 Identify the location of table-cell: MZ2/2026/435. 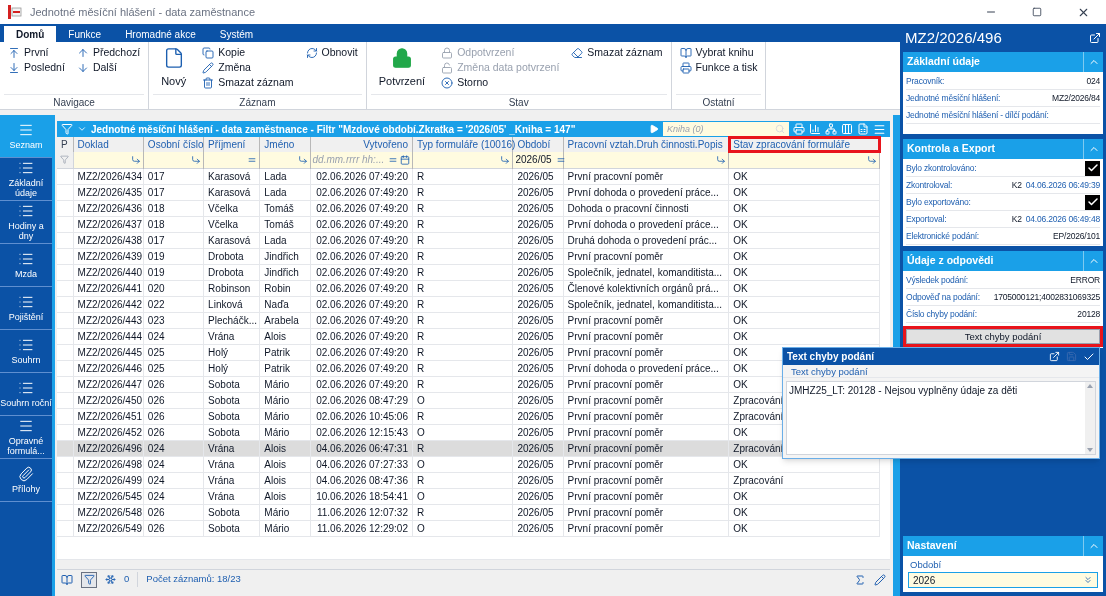
(108, 192).